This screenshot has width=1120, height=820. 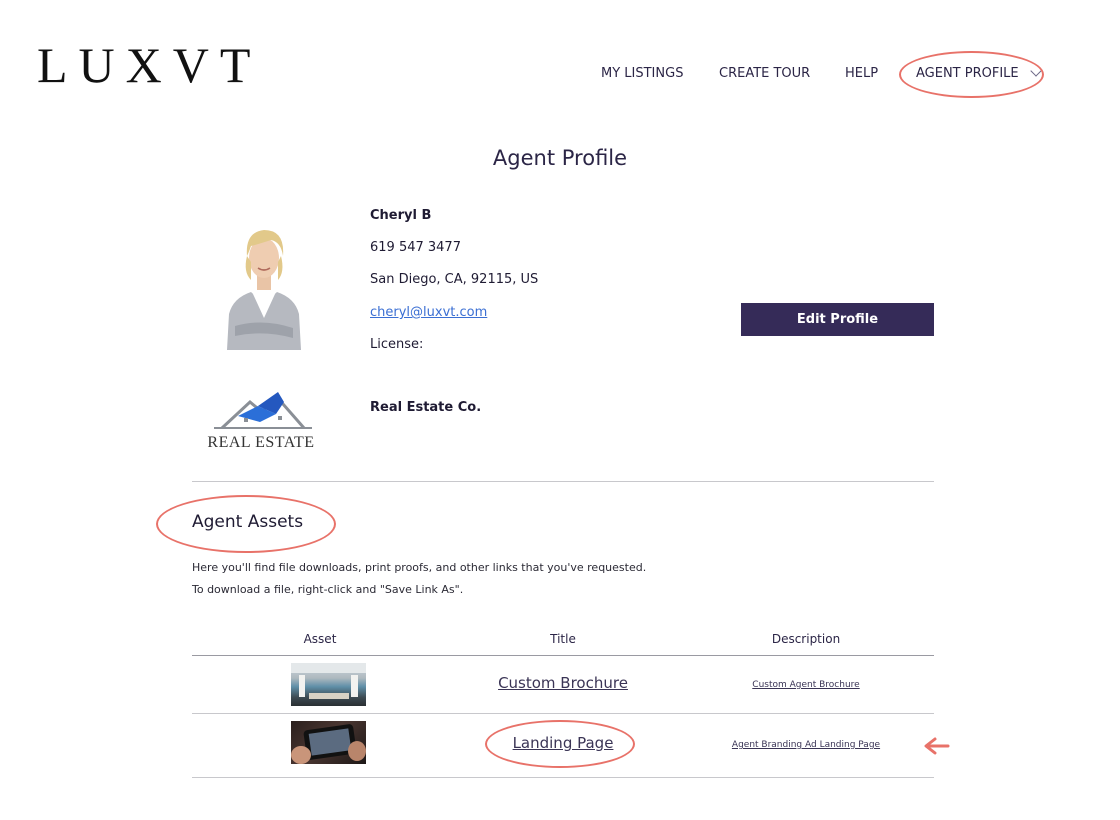 I want to click on table-row-divider, so click(x=563, y=713).